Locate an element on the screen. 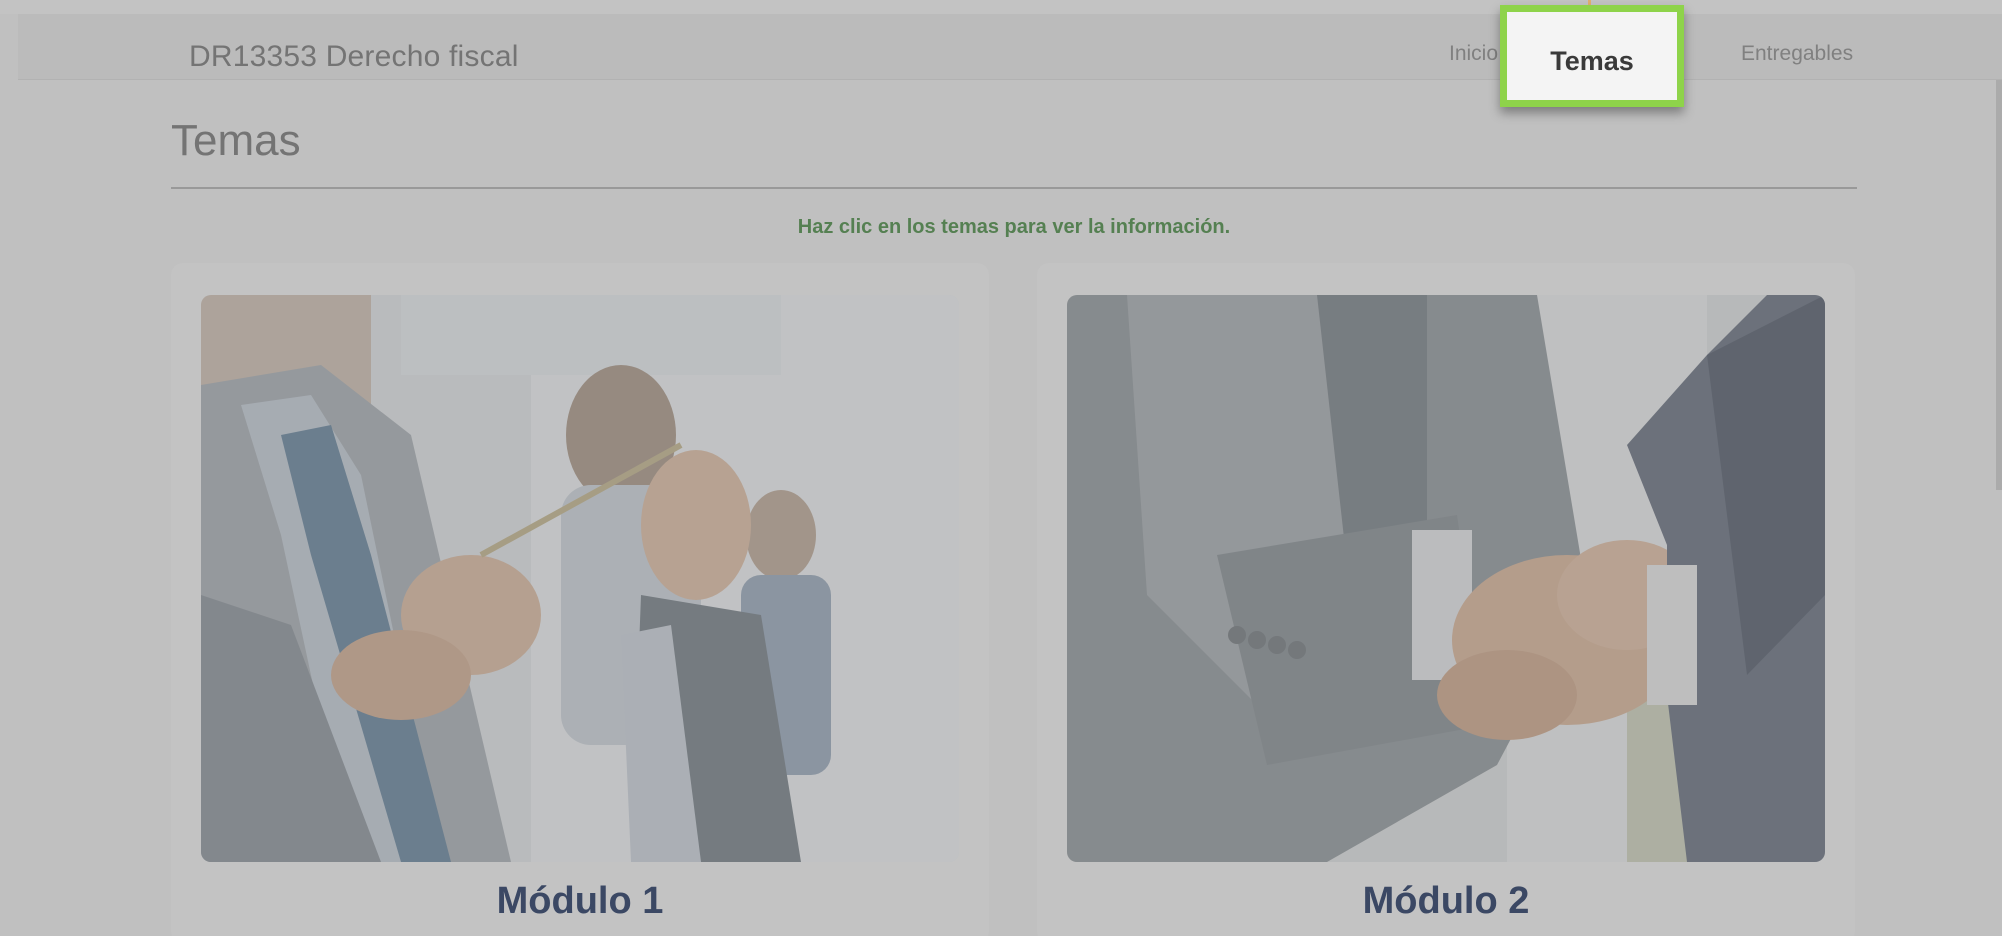  tab-temas: Temas is located at coordinates (1592, 61).